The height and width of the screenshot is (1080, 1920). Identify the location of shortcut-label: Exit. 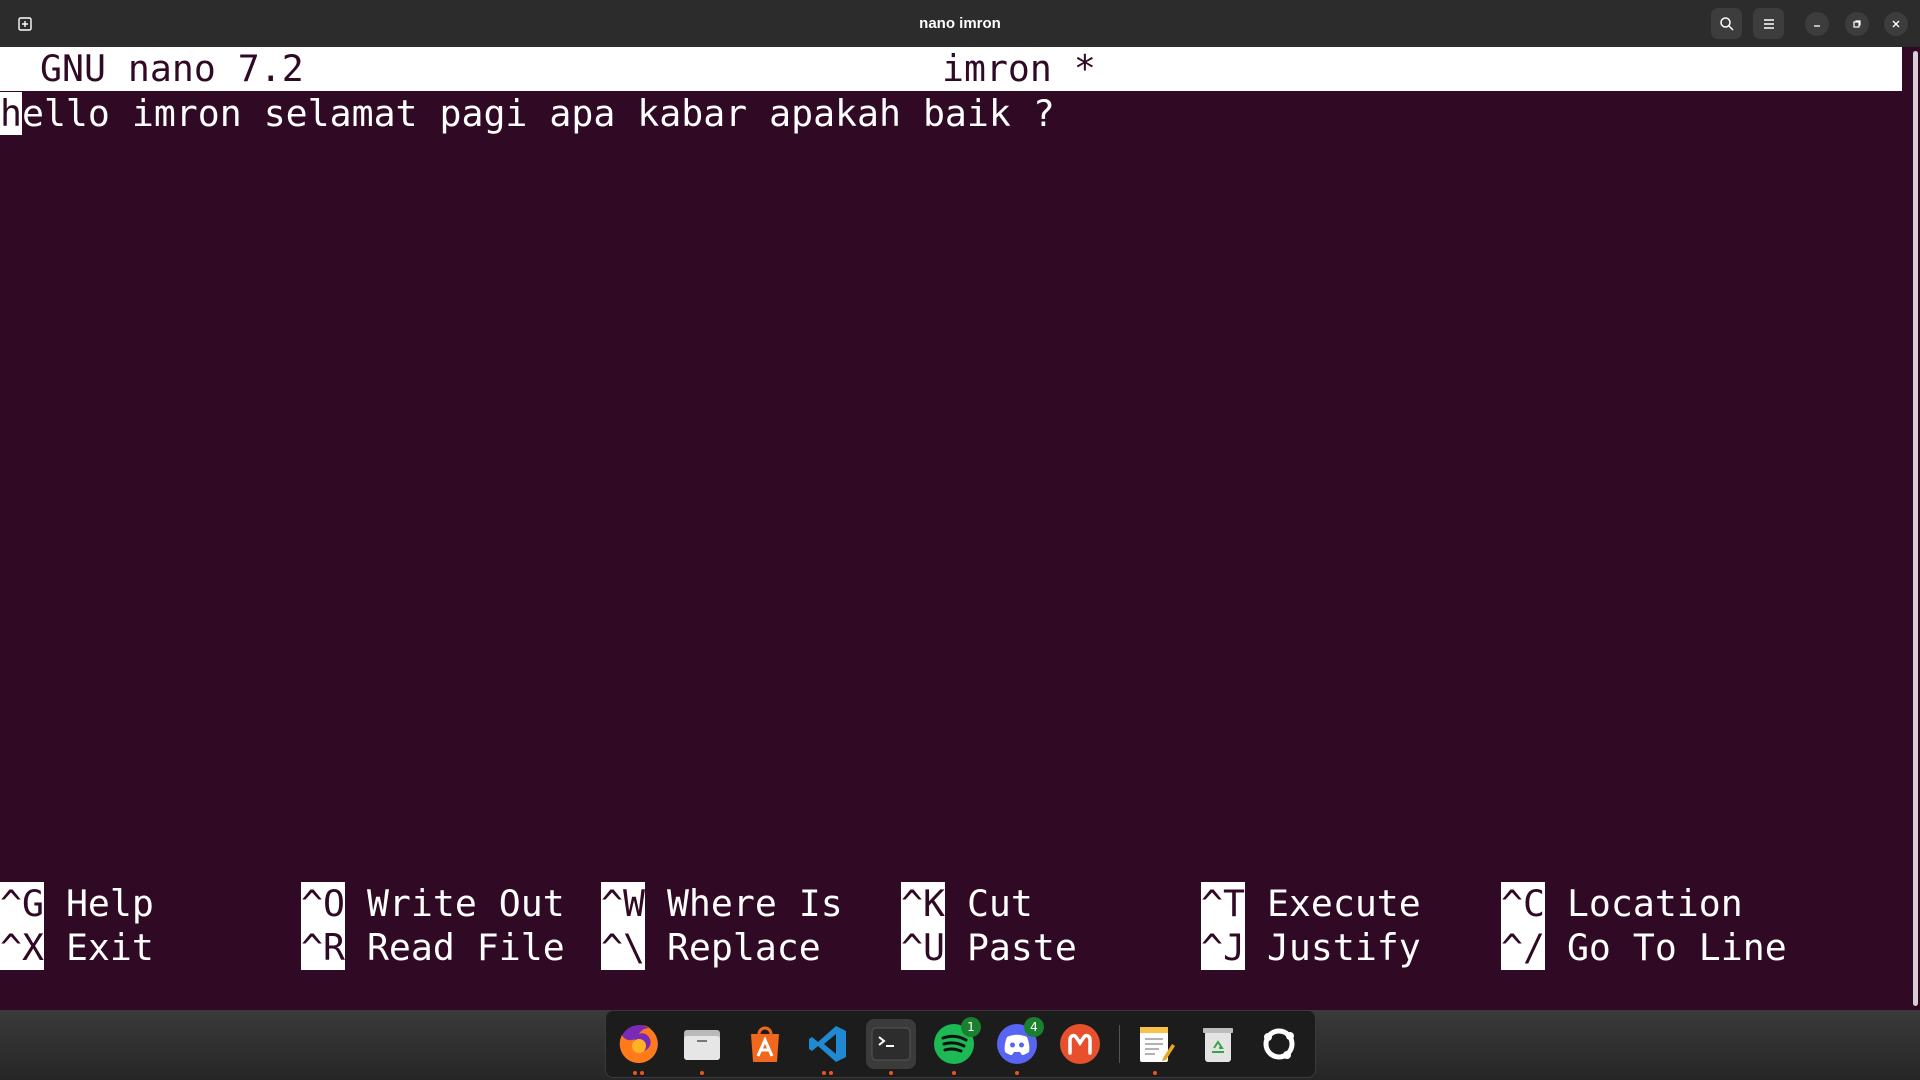
(109, 947).